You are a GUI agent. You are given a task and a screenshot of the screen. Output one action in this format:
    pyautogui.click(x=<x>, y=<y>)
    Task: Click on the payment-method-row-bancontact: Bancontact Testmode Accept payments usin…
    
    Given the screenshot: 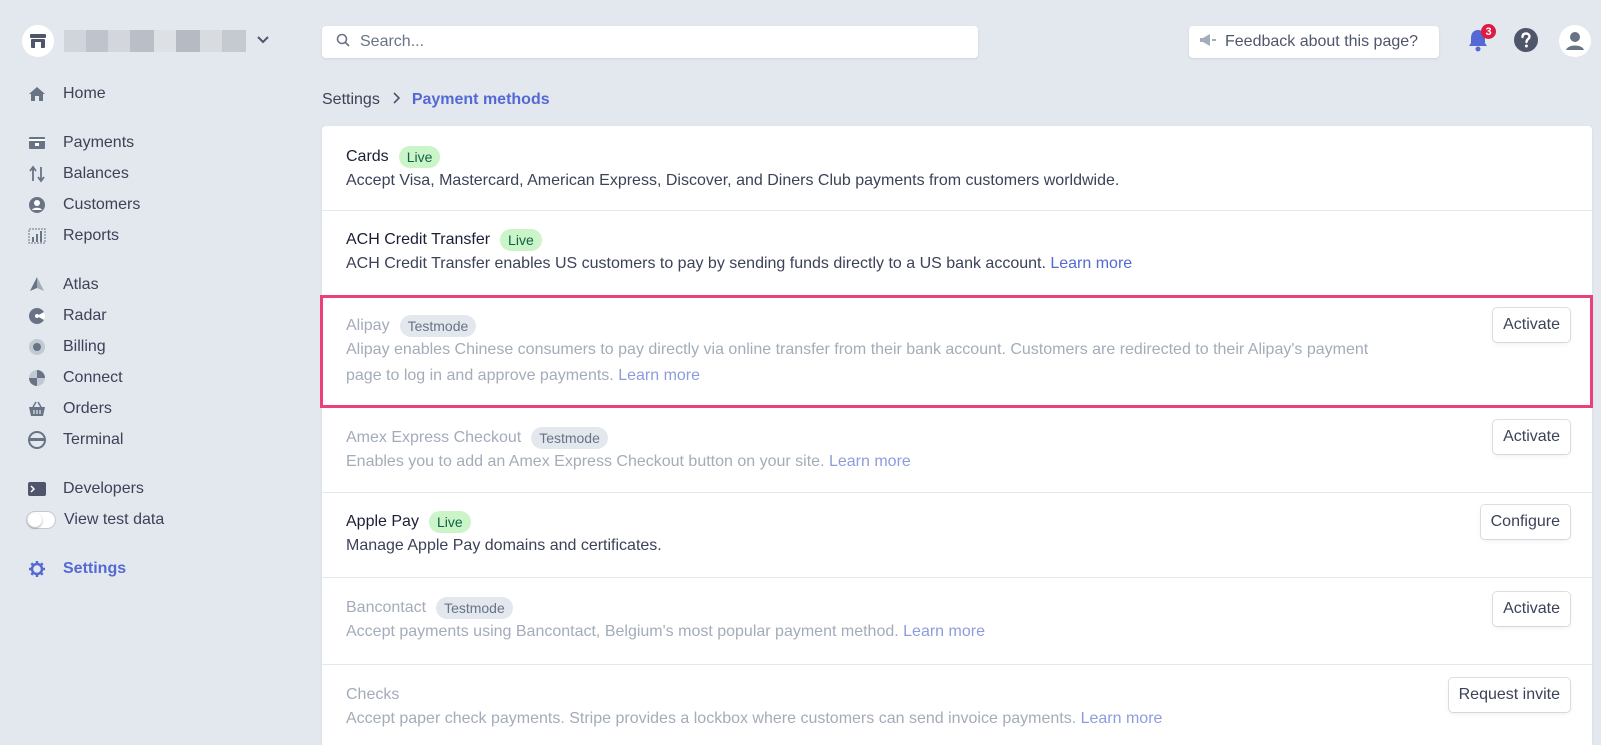 What is the action you would take?
    pyautogui.click(x=957, y=621)
    